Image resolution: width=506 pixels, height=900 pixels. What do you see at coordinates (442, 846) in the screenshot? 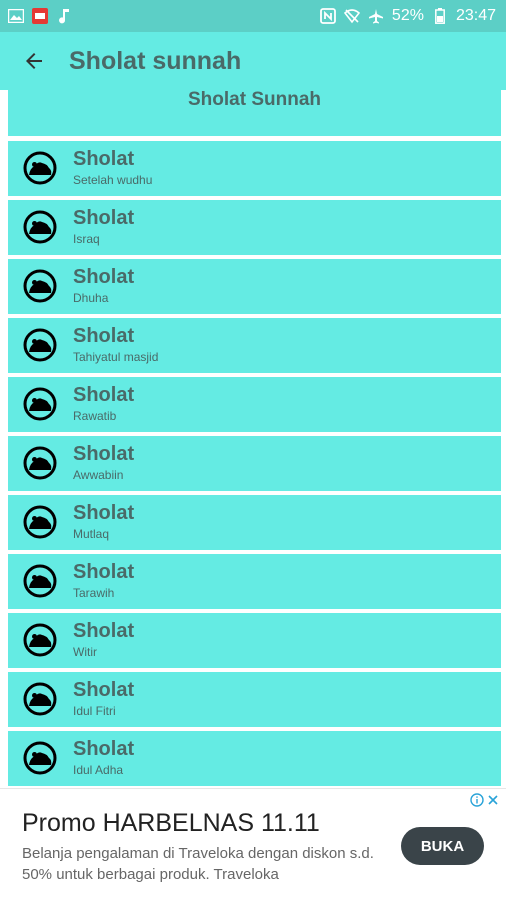
I see `ad-open-button: BUKA` at bounding box center [442, 846].